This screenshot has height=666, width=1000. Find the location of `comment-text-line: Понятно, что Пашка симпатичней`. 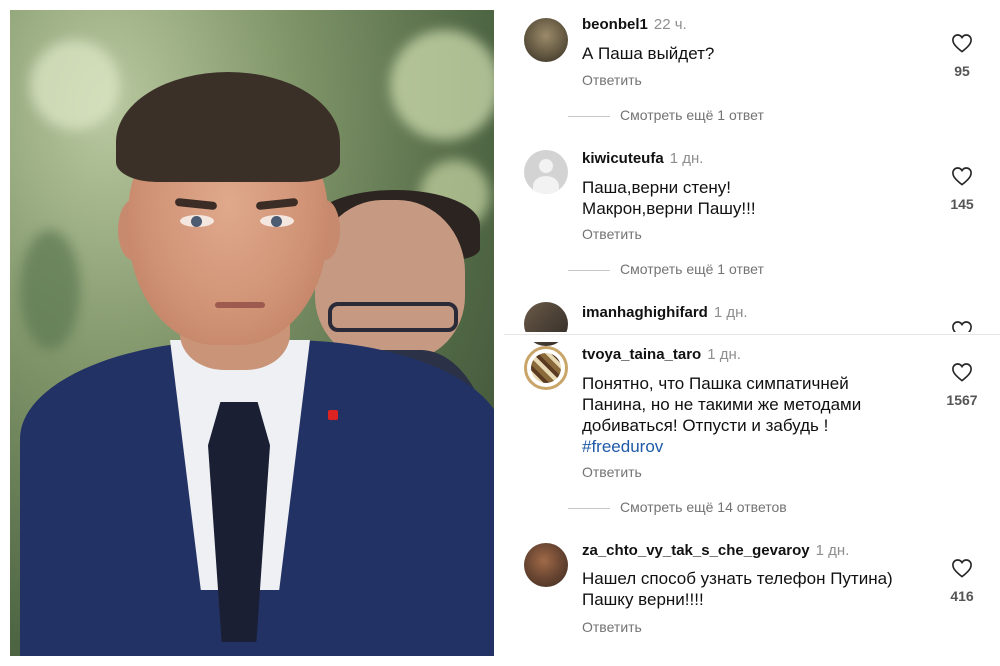

comment-text-line: Понятно, что Пашка симпатичней is located at coordinates (715, 383).